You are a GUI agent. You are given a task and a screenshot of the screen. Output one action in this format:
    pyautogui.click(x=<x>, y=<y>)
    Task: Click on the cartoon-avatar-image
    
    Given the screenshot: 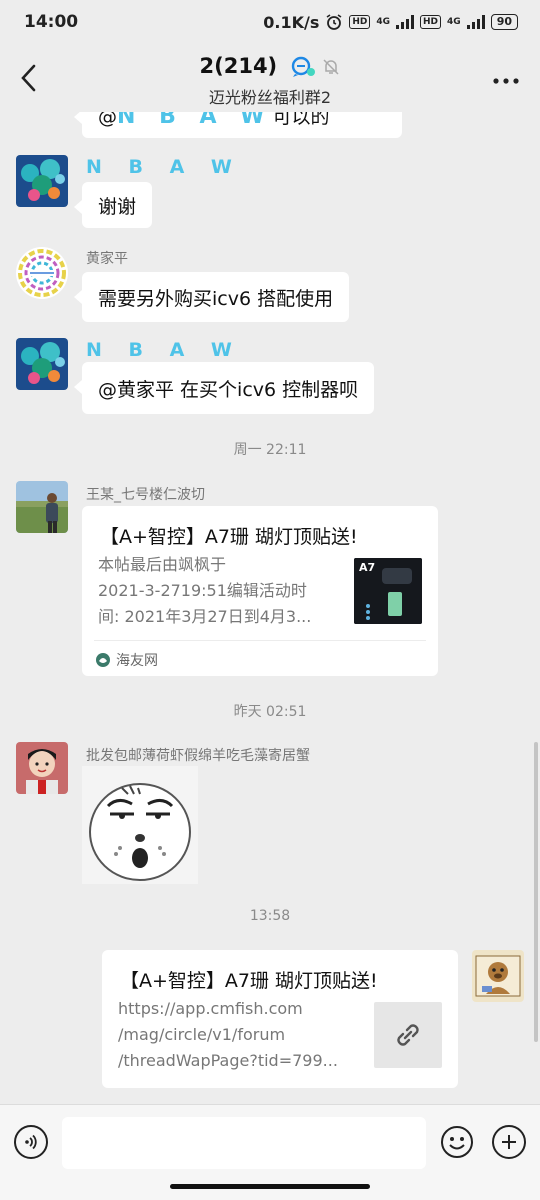 What is the action you would take?
    pyautogui.click(x=498, y=976)
    